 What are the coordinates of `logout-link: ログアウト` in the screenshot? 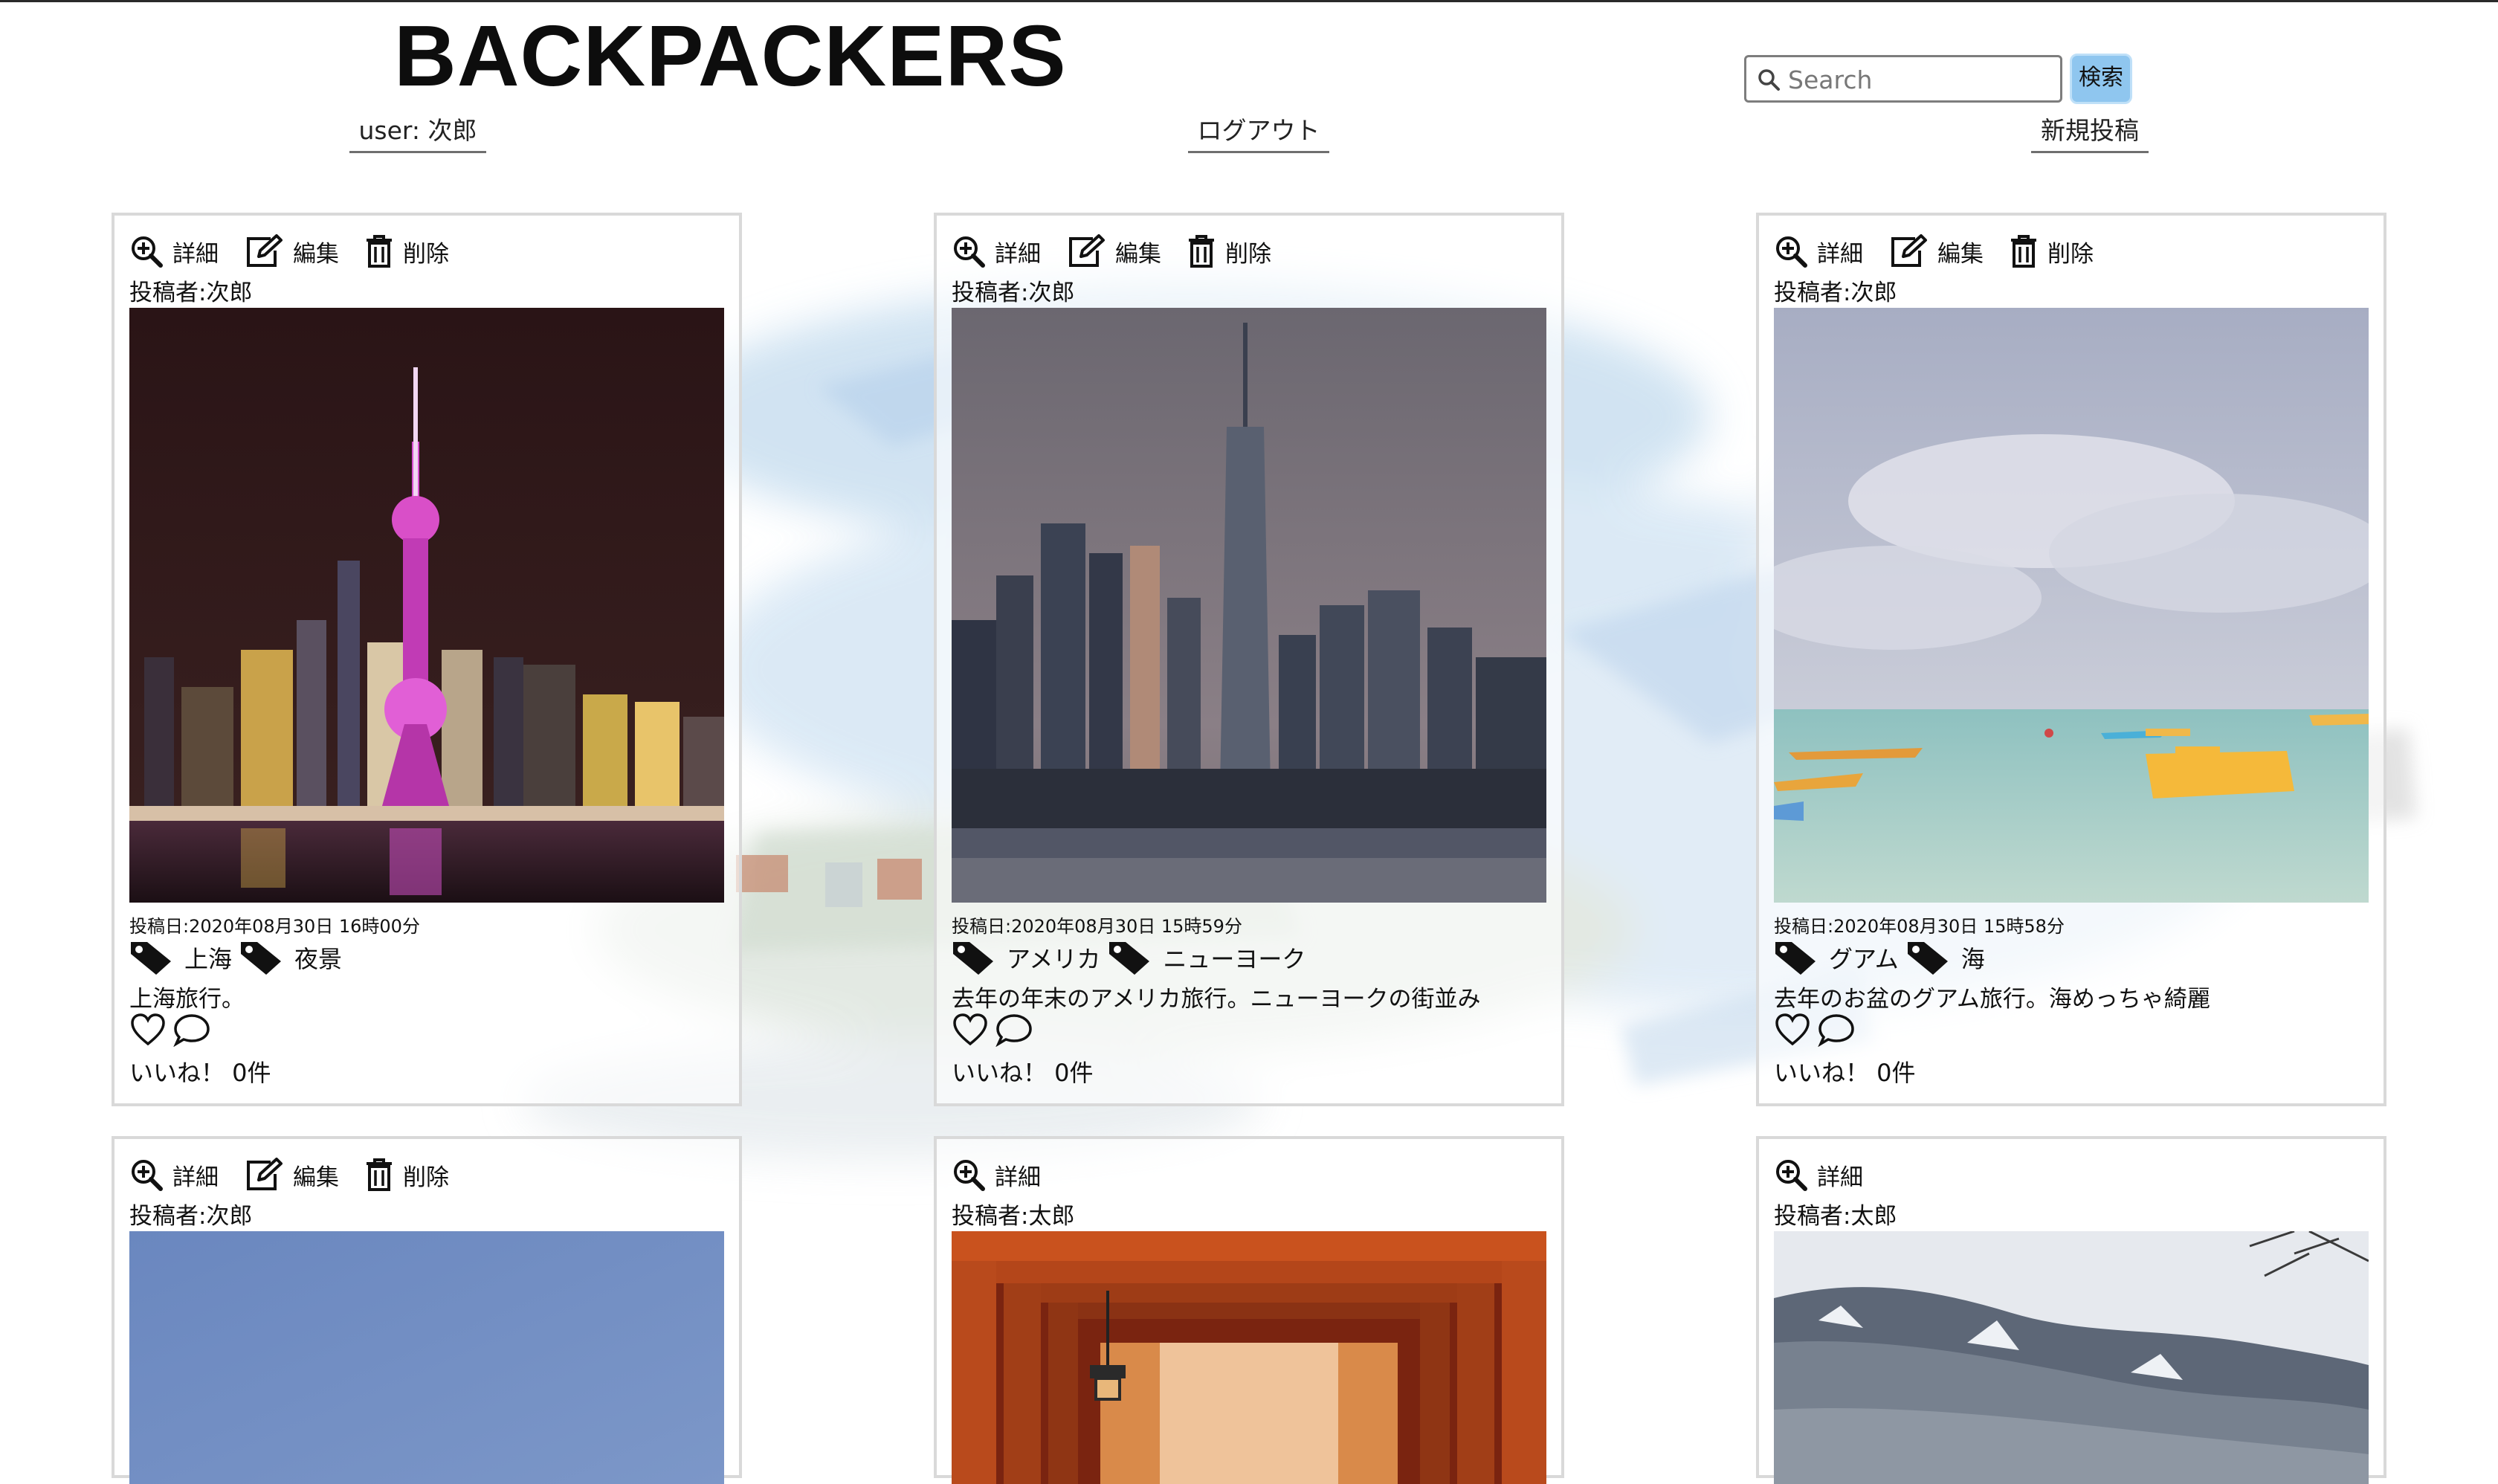 It's located at (1258, 132).